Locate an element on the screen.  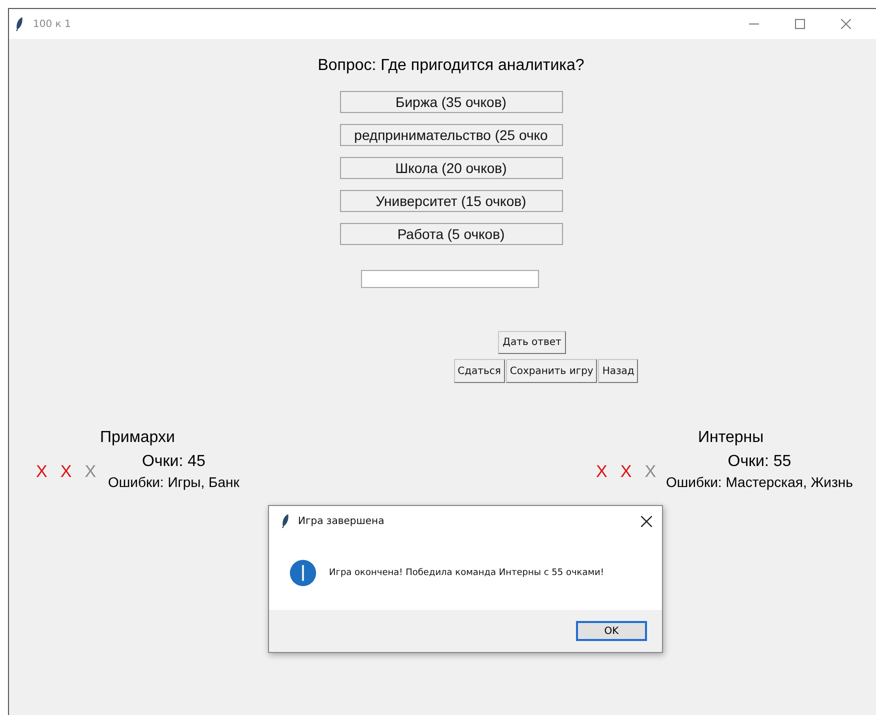
answer-button: Биржа (35 очков) is located at coordinates (451, 102).